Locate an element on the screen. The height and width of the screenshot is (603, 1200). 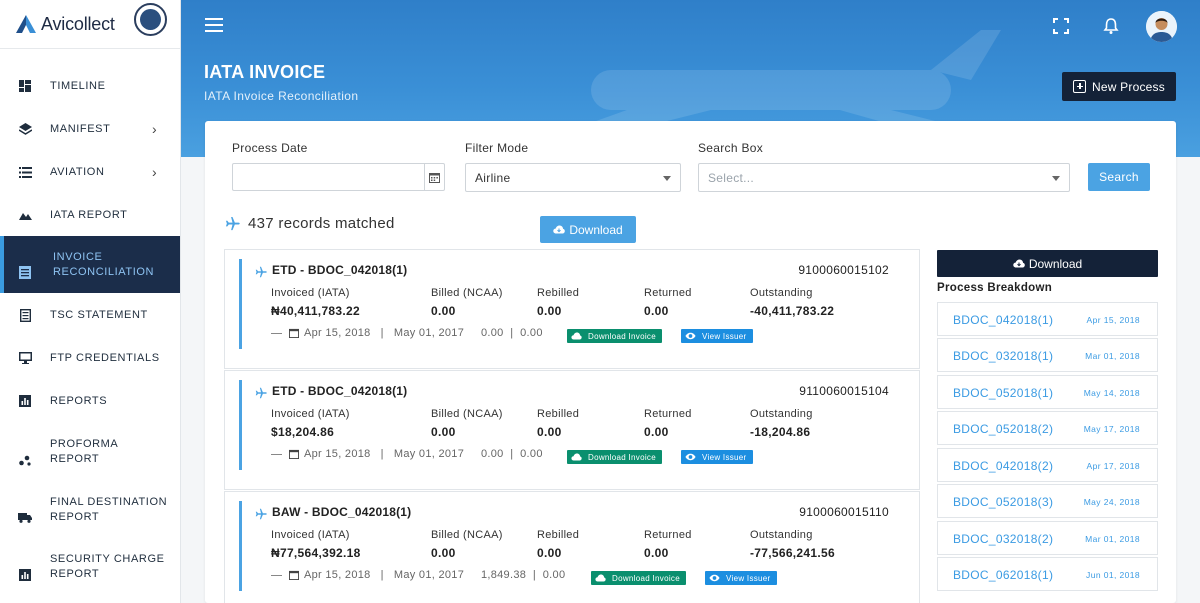
divider is located at coordinates (276, 575).